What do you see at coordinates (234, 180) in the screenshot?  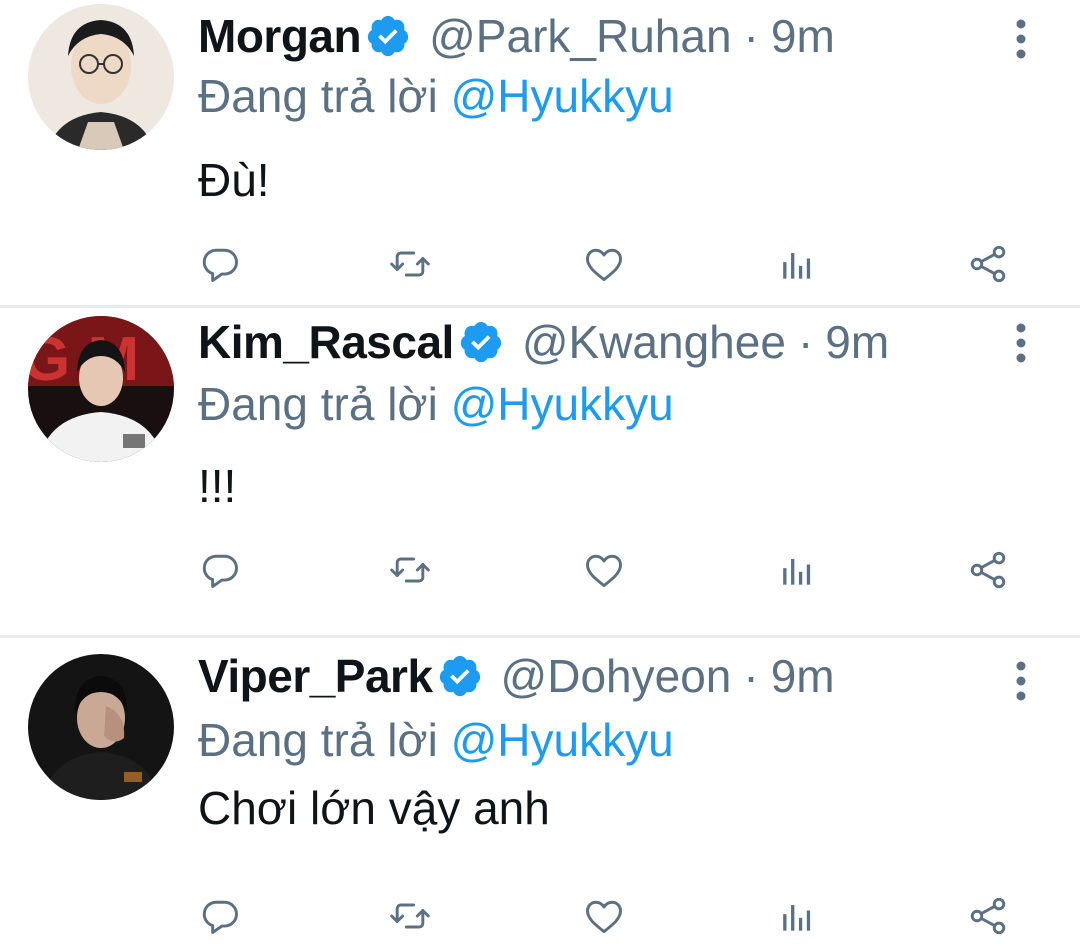 I see `tweet-text: Đù!` at bounding box center [234, 180].